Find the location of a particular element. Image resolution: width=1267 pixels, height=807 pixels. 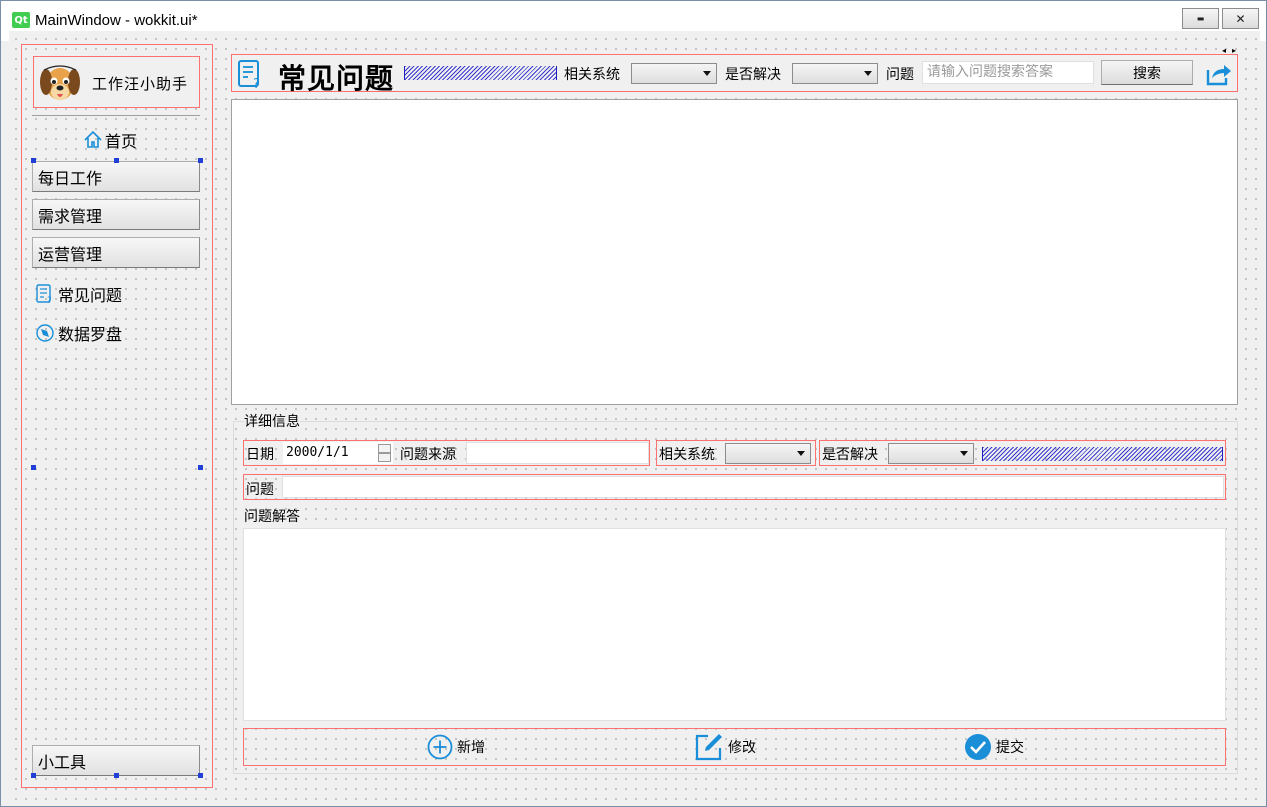

solved-filter-label: 是否解决 is located at coordinates (753, 75).